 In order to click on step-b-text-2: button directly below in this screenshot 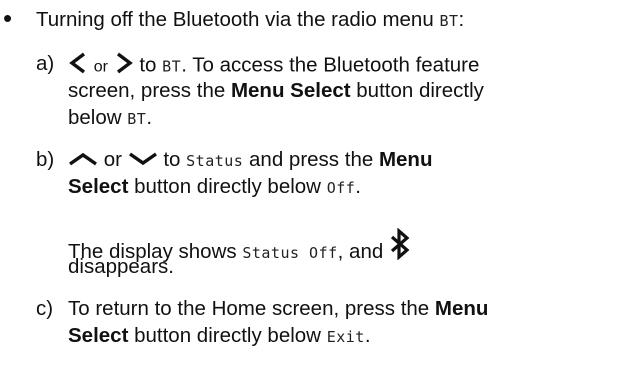, I will do `click(227, 186)`.